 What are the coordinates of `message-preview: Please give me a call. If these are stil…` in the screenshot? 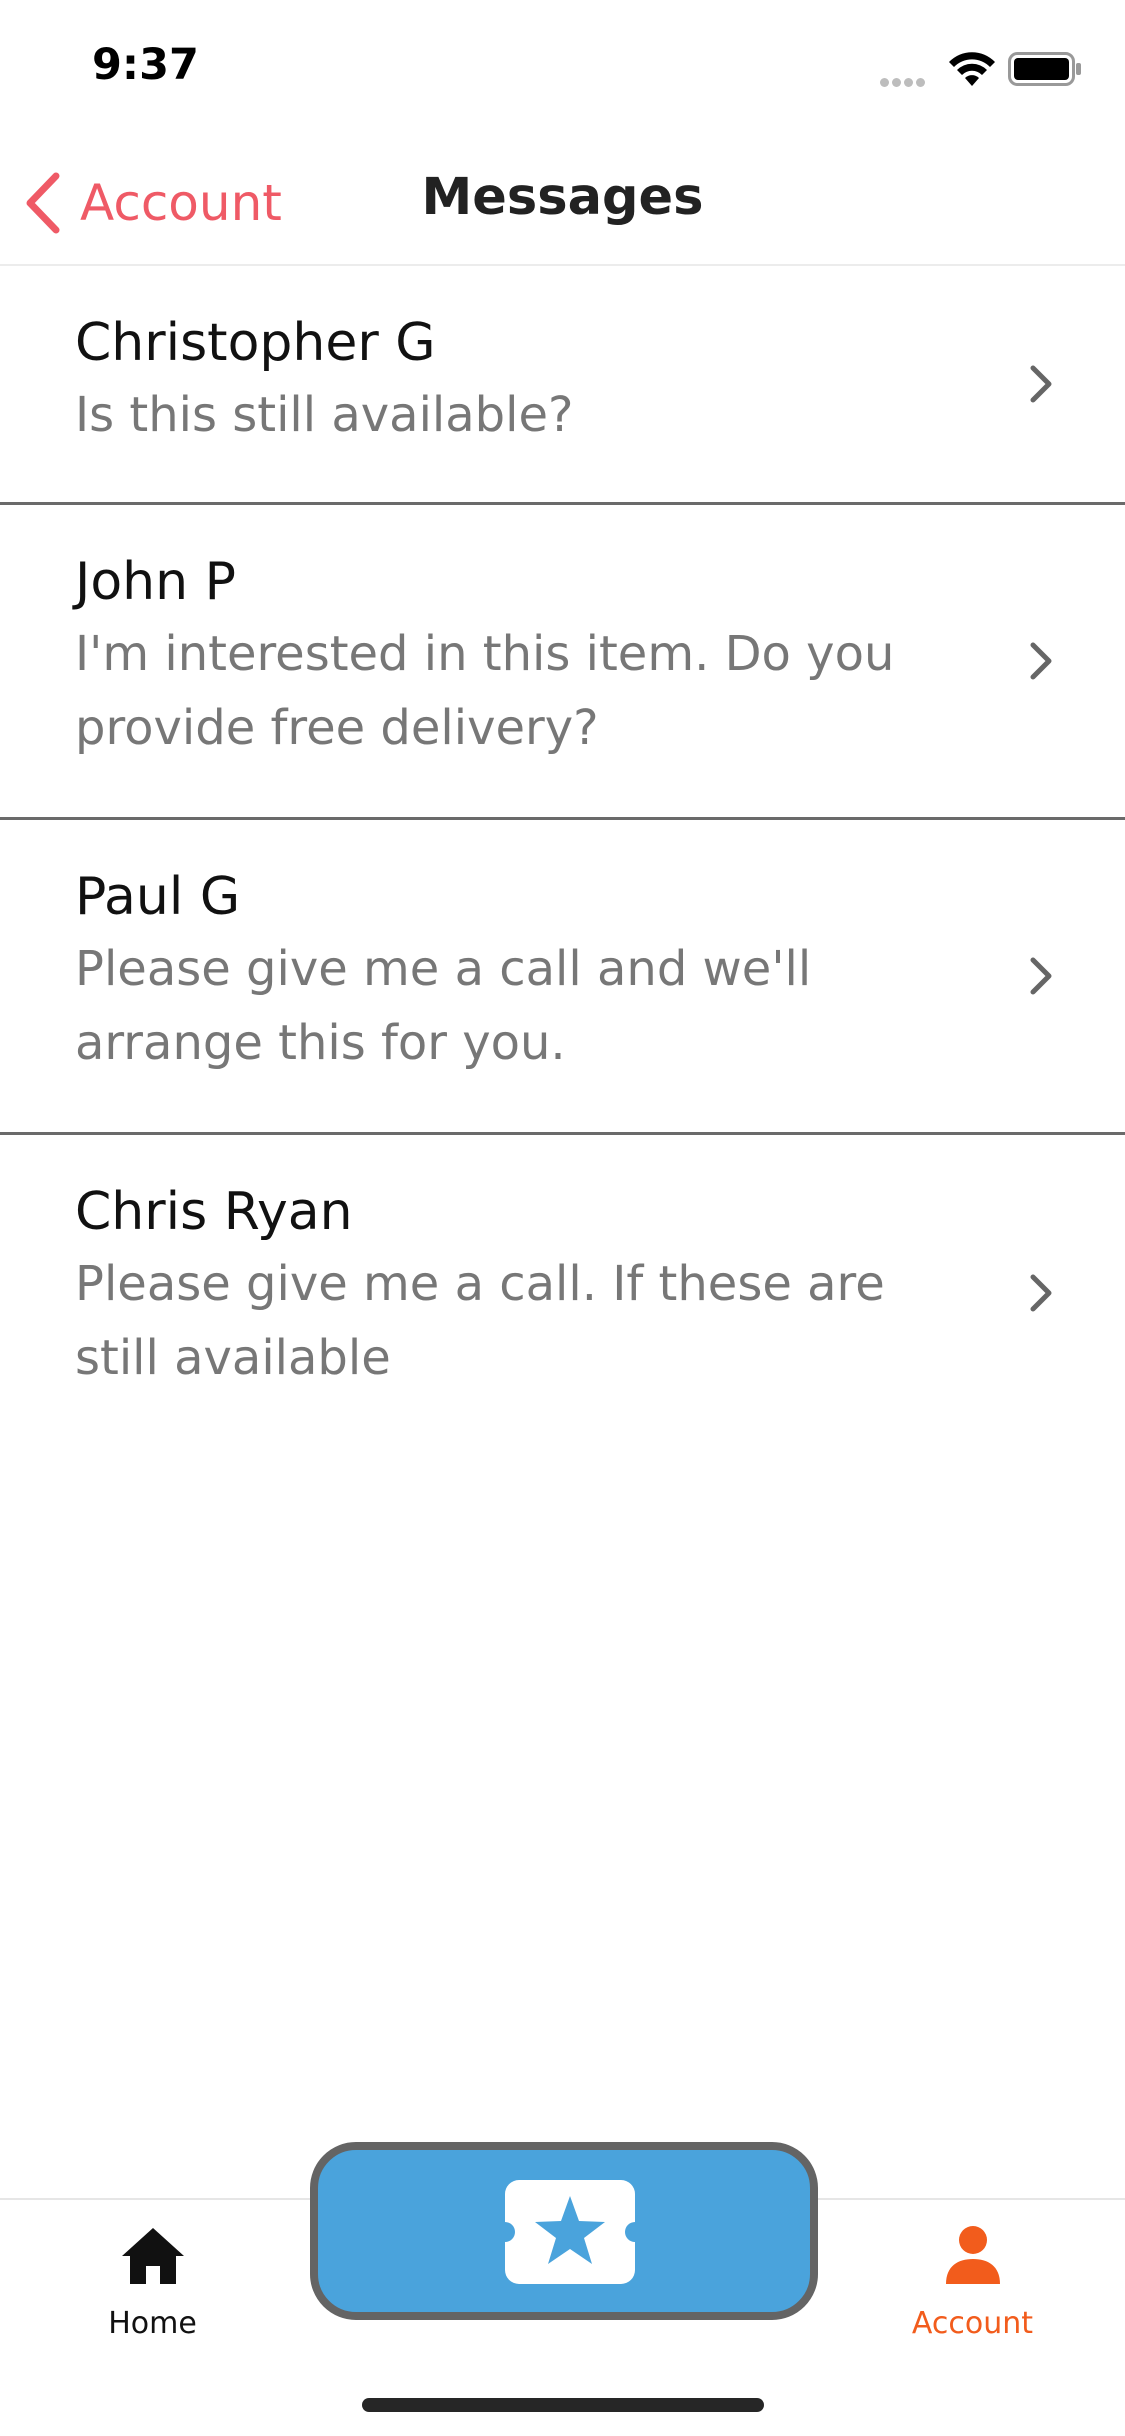 It's located at (480, 1321).